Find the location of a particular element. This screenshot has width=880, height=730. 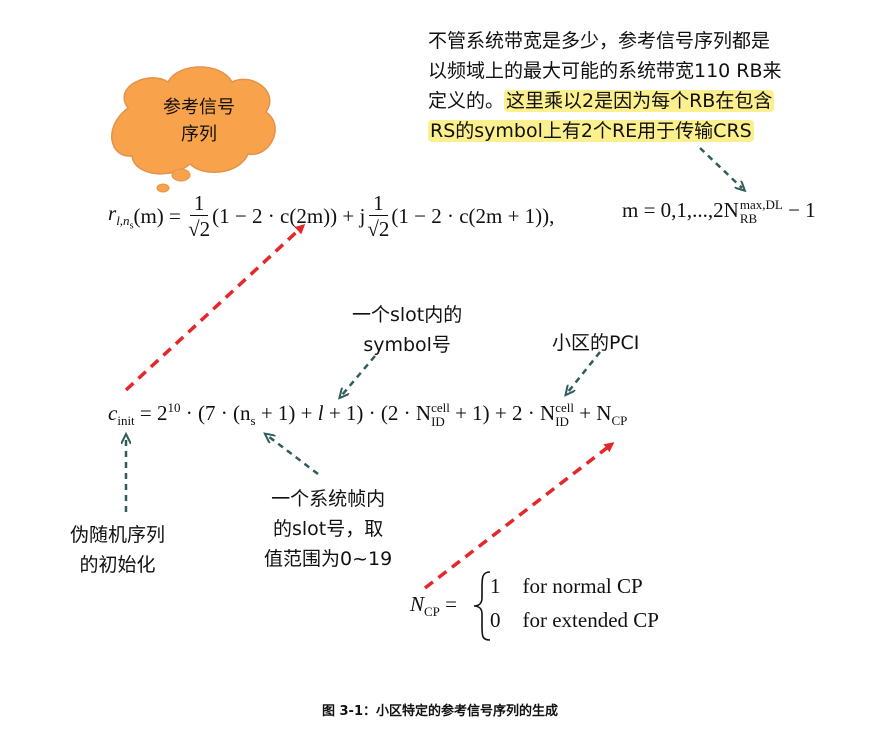

equation-ncp-lhs: NCP = is located at coordinates (433, 606).